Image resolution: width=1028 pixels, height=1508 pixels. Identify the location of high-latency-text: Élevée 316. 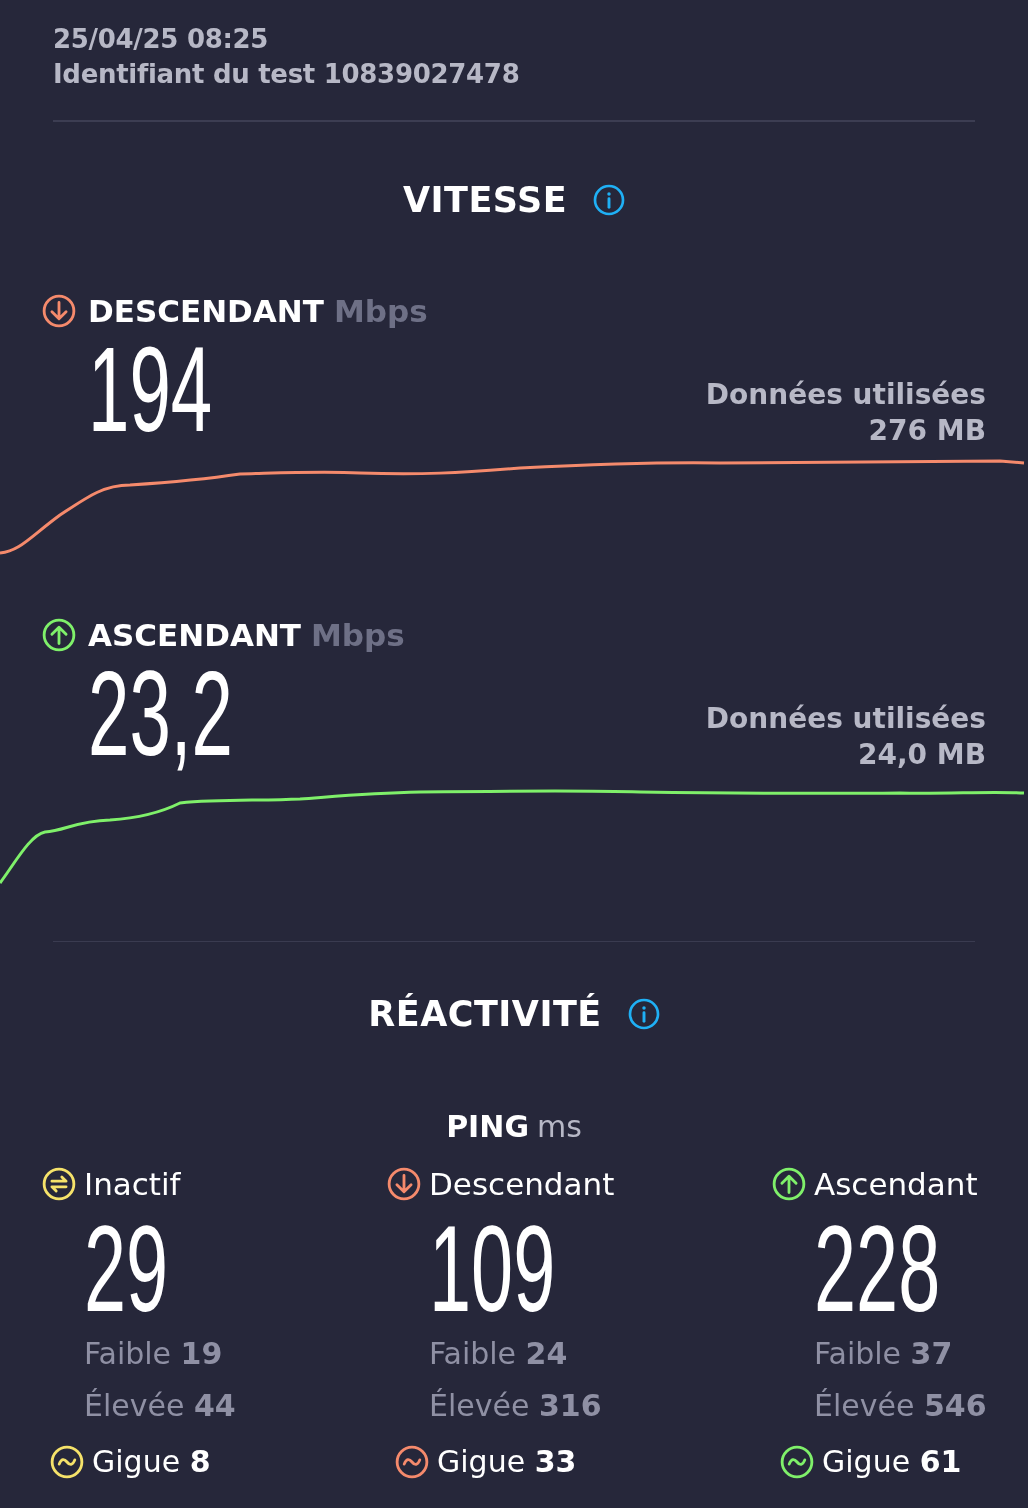
(515, 1406).